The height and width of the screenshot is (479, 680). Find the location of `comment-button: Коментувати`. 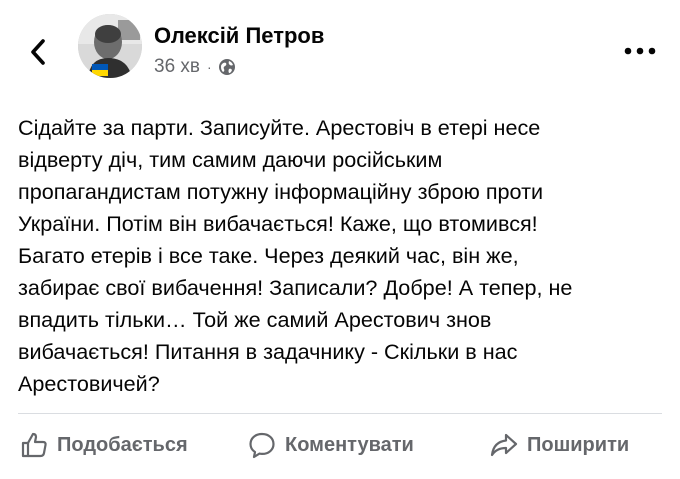

comment-button: Коментувати is located at coordinates (331, 445).